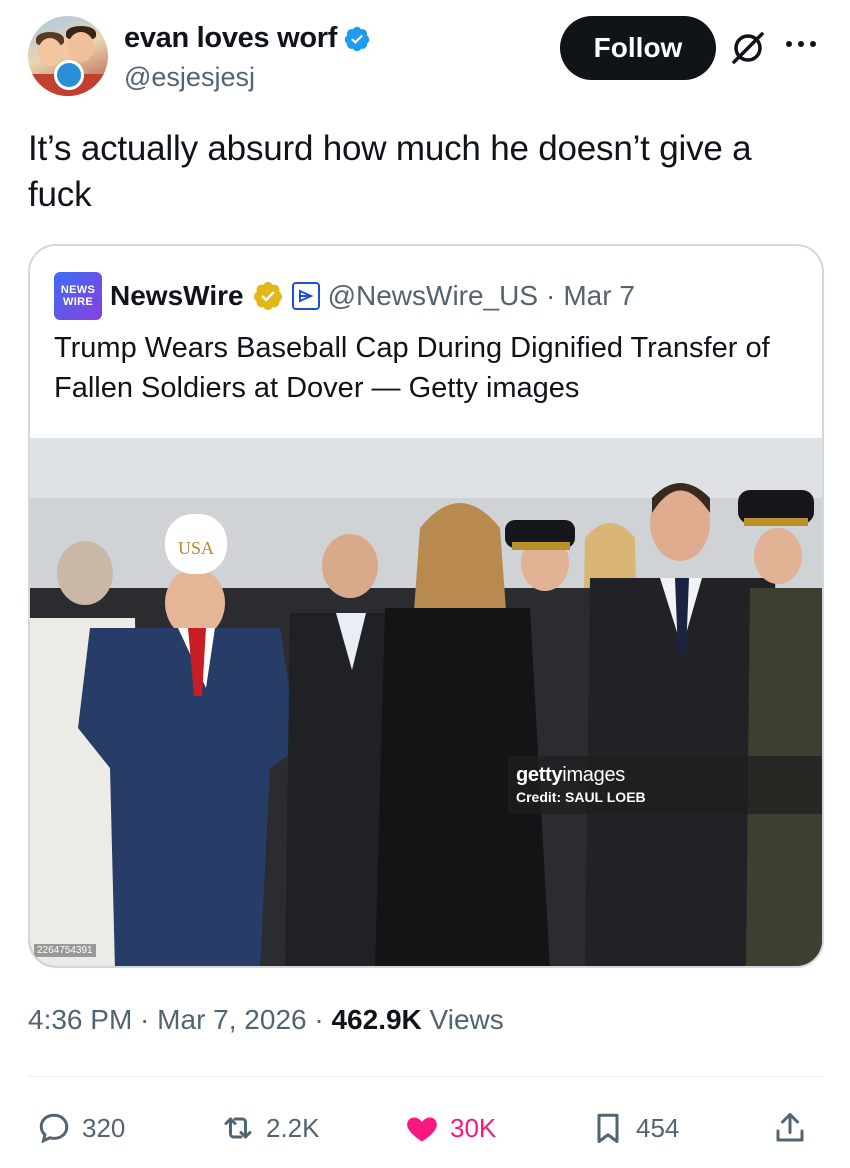 The width and height of the screenshot is (850, 1168). Describe the element at coordinates (357, 38) in the screenshot. I see `verified-badge-icon` at that location.